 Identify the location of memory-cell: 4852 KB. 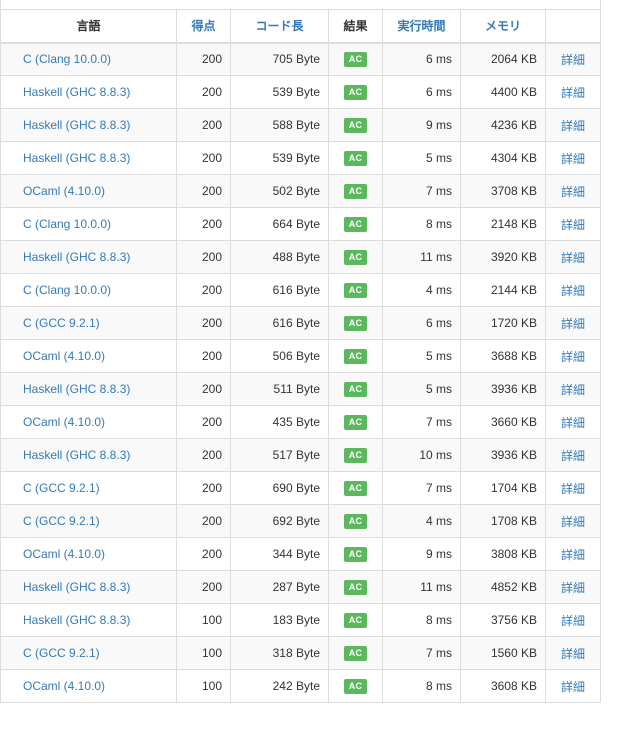
(503, 587).